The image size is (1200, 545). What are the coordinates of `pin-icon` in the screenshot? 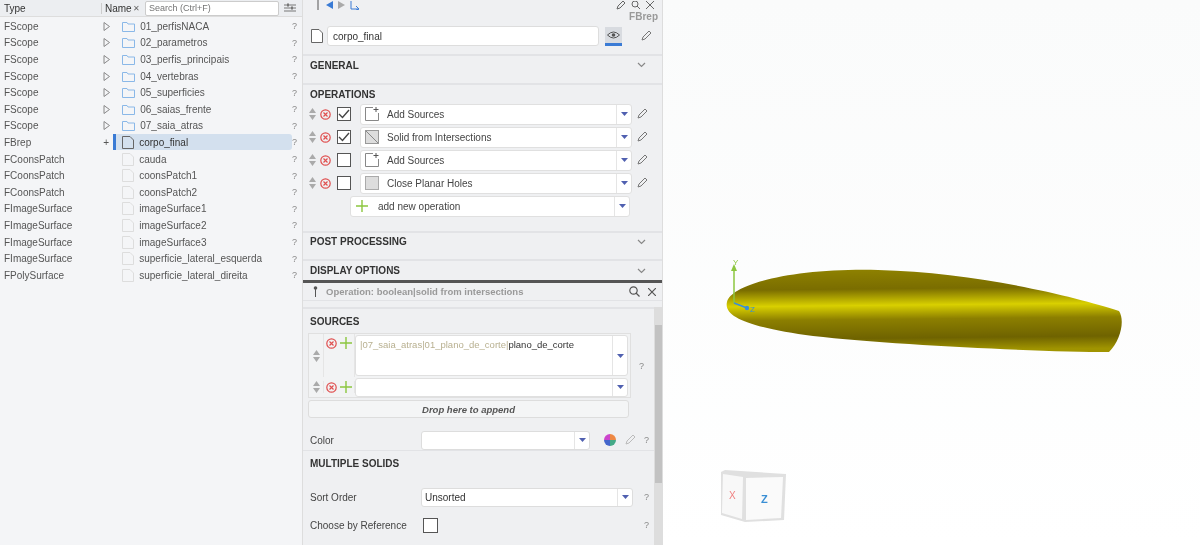 It's located at (315, 291).